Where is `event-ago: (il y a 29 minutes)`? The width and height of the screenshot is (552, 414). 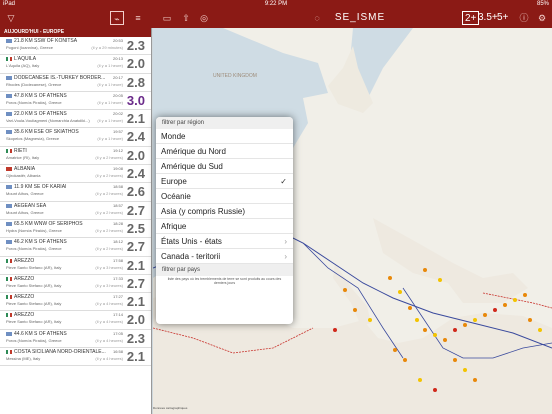 event-ago: (il y a 29 minutes) is located at coordinates (107, 47).